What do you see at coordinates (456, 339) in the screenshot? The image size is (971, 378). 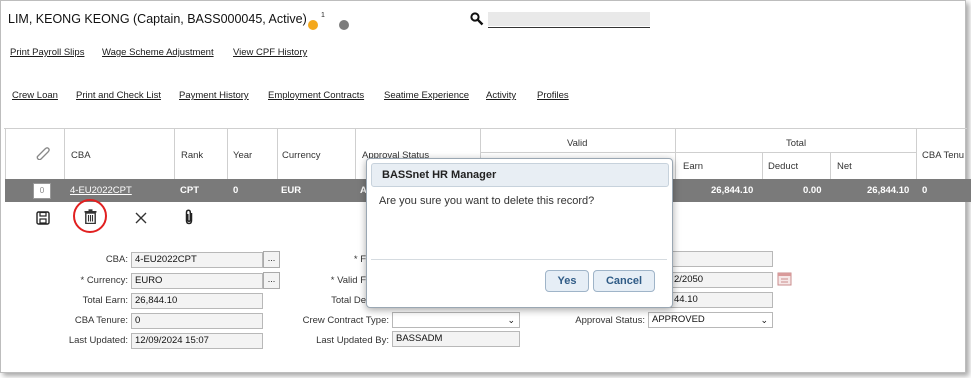 I see `last-updated-by-field: BASSADM` at bounding box center [456, 339].